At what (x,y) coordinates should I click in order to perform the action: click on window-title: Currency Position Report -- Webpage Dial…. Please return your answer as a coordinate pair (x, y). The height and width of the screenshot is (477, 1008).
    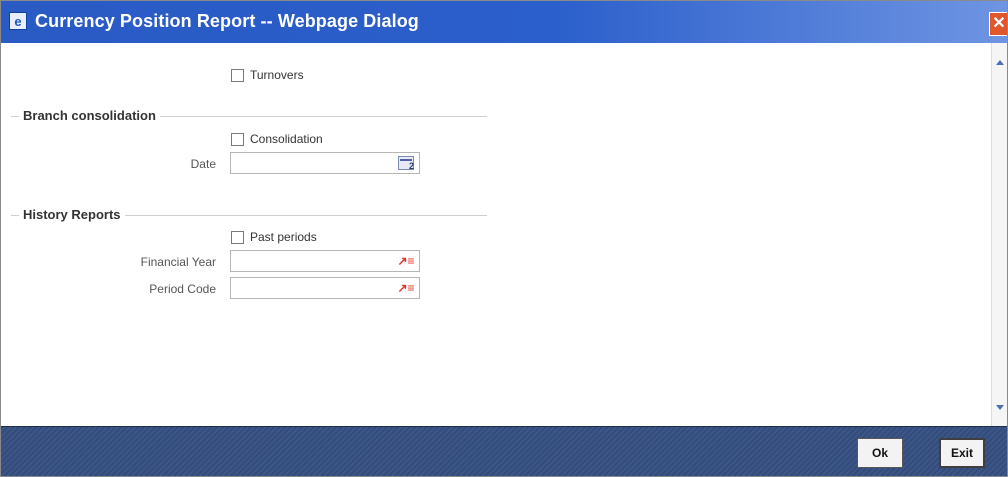
    Looking at the image, I should click on (227, 21).